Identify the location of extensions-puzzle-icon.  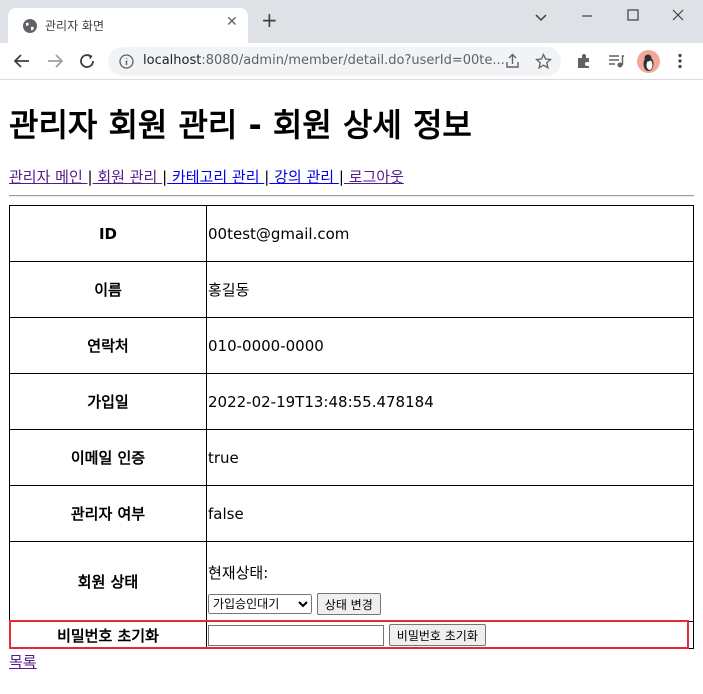
(584, 61).